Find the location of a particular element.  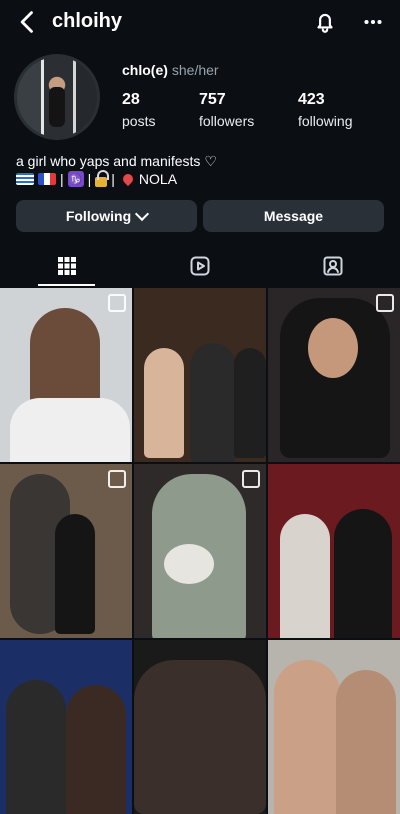

back-arrow-icon is located at coordinates (28, 22).